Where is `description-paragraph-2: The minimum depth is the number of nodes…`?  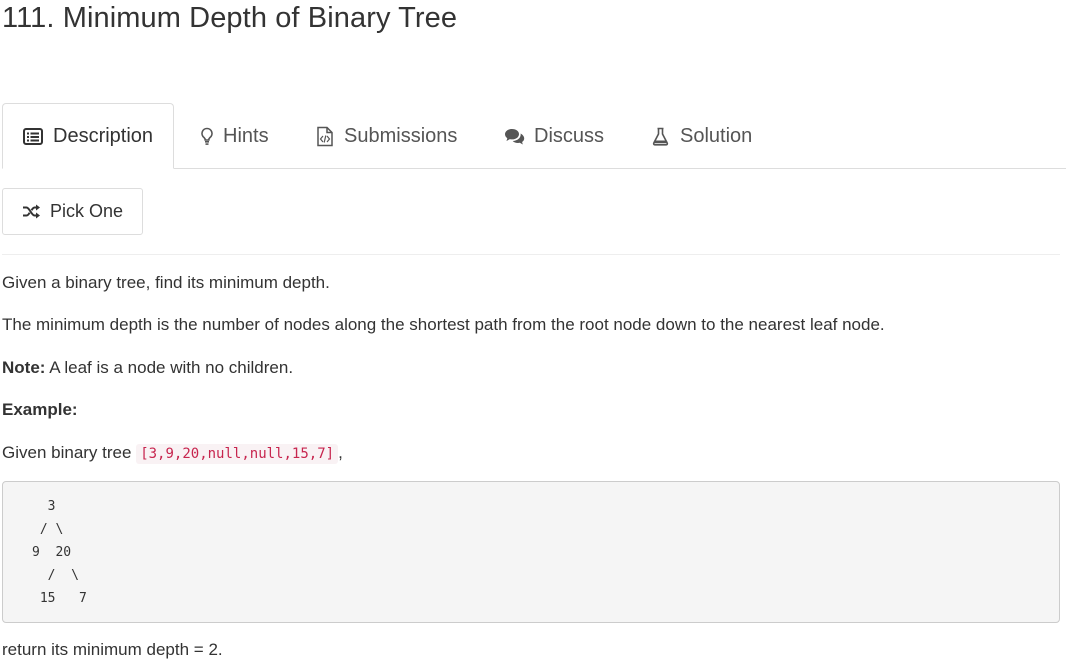
description-paragraph-2: The minimum depth is the number of nodes… is located at coordinates (443, 324).